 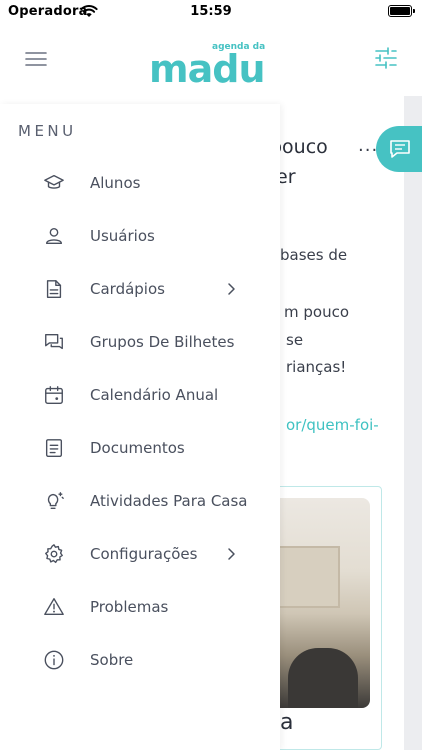 What do you see at coordinates (54, 236) in the screenshot?
I see `user-icon` at bounding box center [54, 236].